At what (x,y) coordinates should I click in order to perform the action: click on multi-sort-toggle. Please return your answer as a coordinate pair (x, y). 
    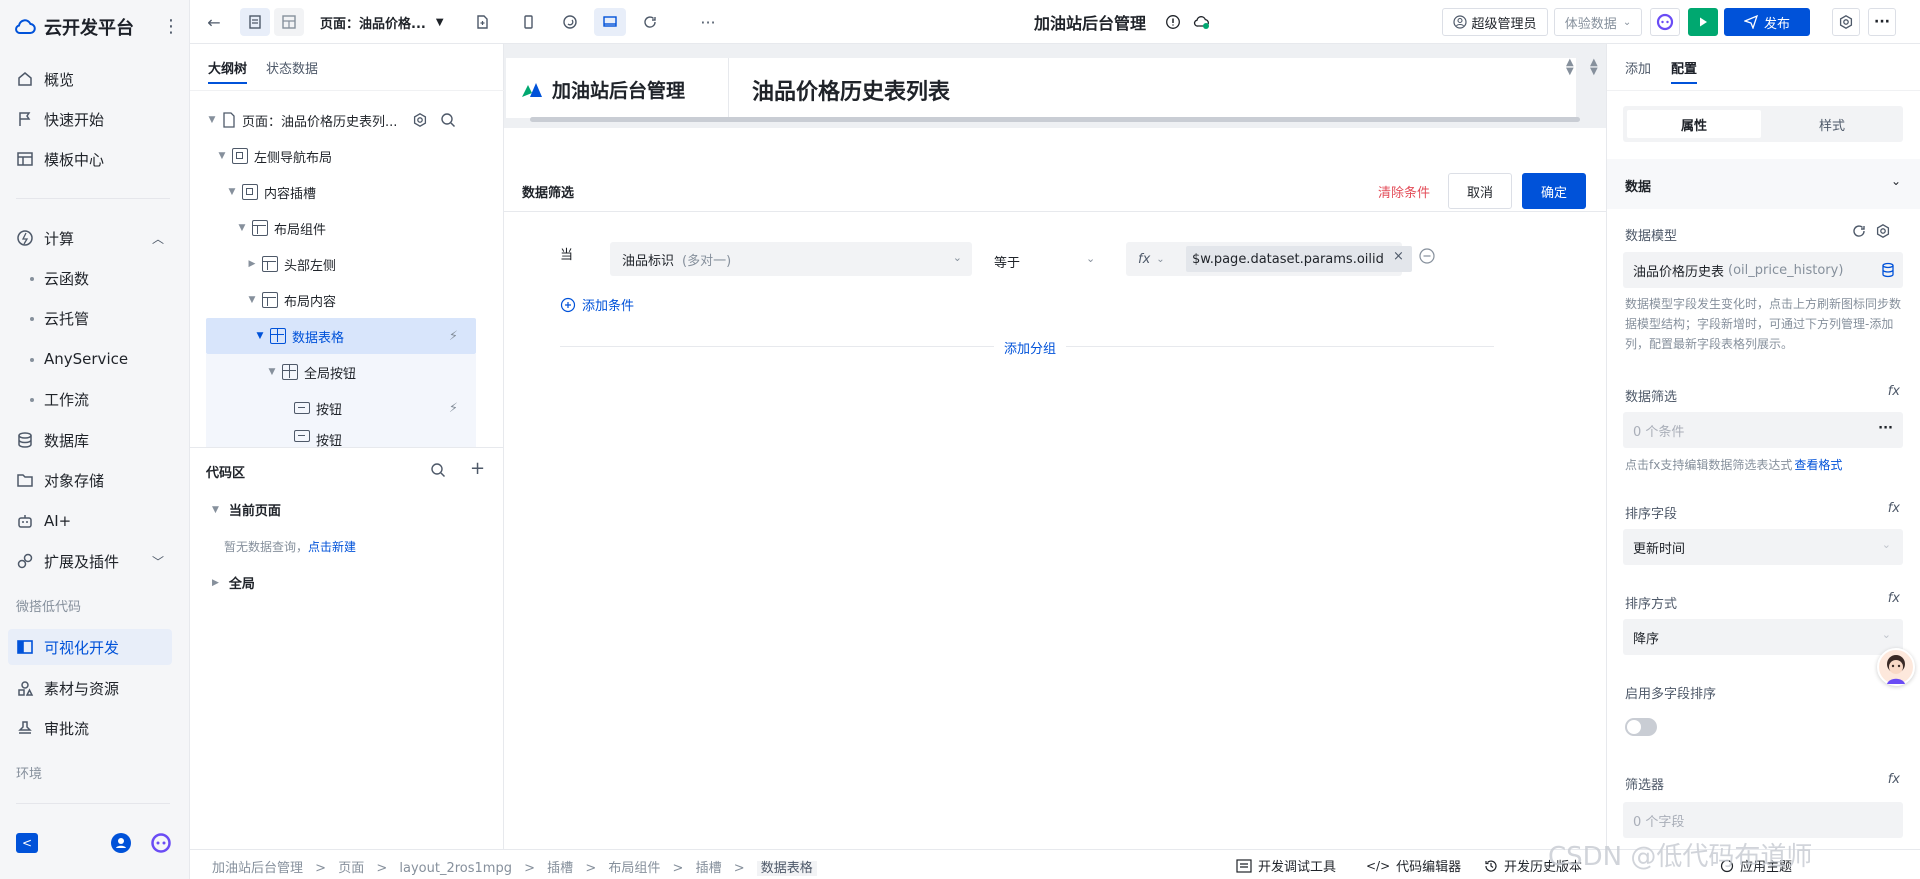
    Looking at the image, I should click on (1641, 727).